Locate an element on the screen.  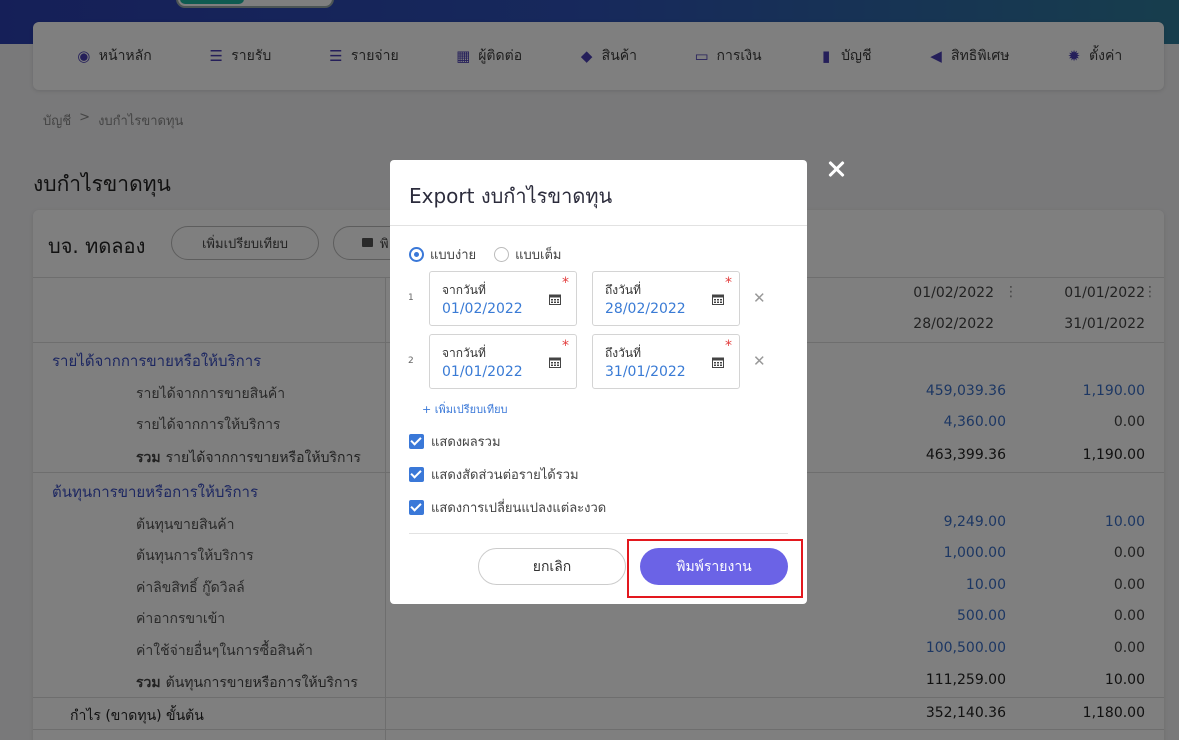
export-mode-group: แบบง่าย แบบเต็ม is located at coordinates (485, 254).